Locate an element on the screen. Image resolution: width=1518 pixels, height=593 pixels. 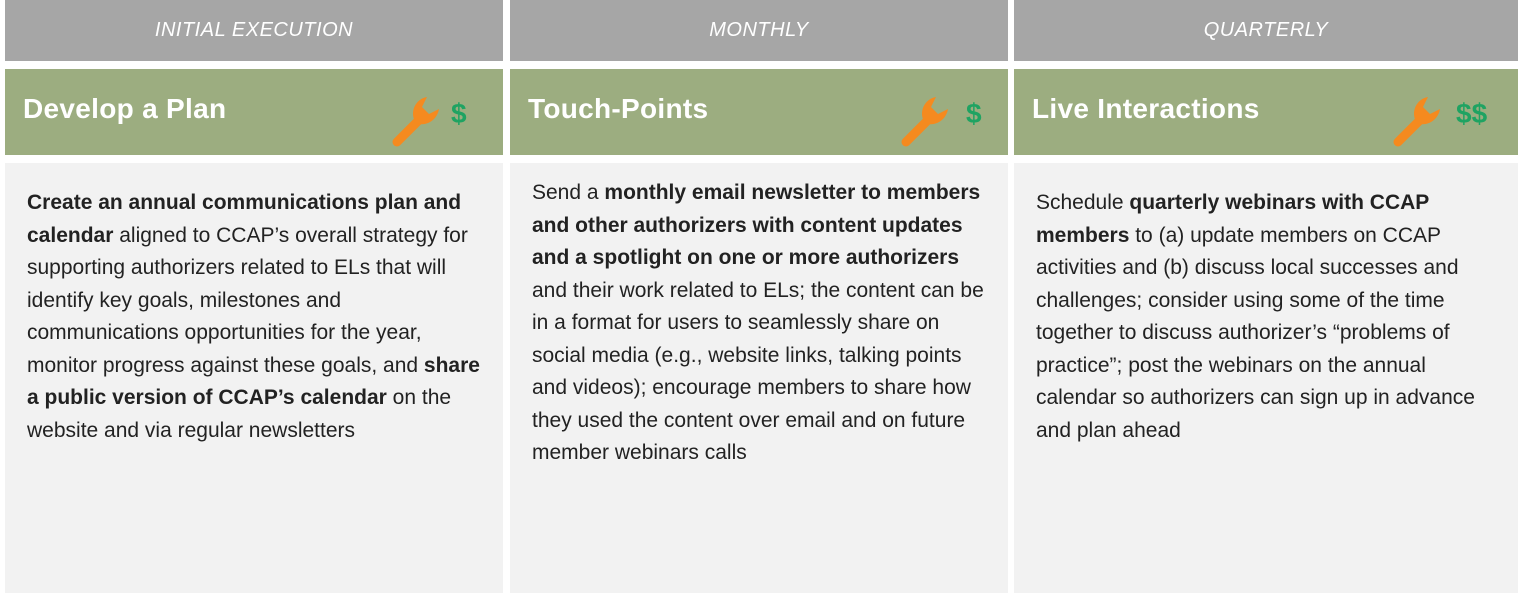
column-header: Live Interactions $$ is located at coordinates (1266, 112).